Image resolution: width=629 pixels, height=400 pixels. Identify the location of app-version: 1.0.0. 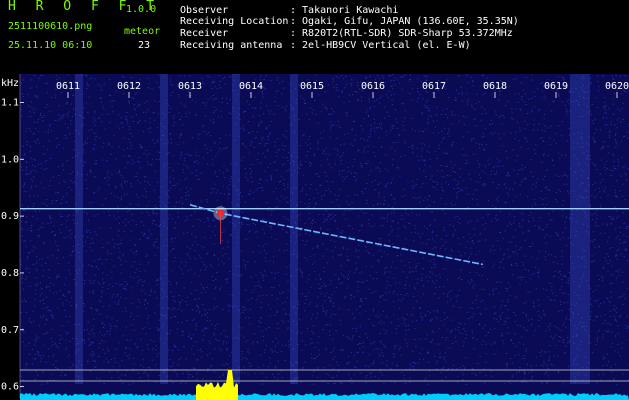
(141, 9).